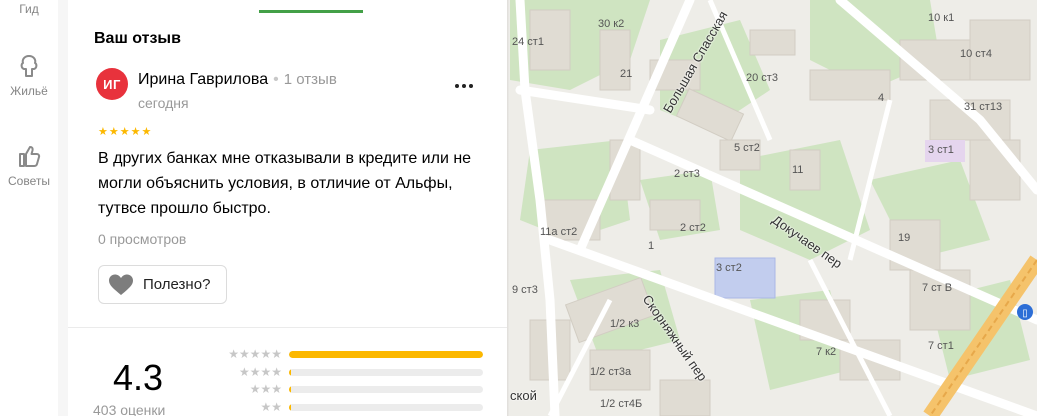 The width and height of the screenshot is (1037, 416). I want to click on building-number-label: 7 к2, so click(826, 352).